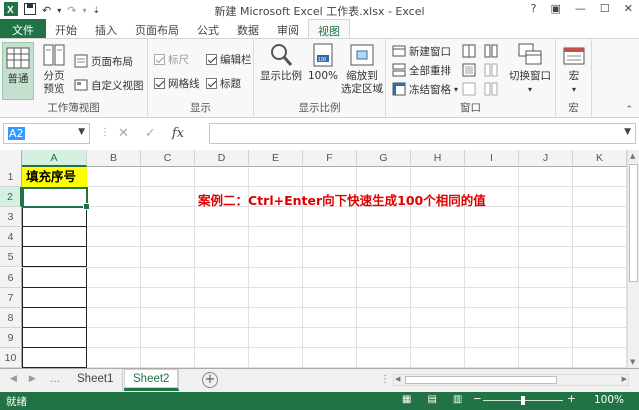 The height and width of the screenshot is (410, 639). Describe the element at coordinates (324, 287) in the screenshot. I see `grid-row-line` at that location.